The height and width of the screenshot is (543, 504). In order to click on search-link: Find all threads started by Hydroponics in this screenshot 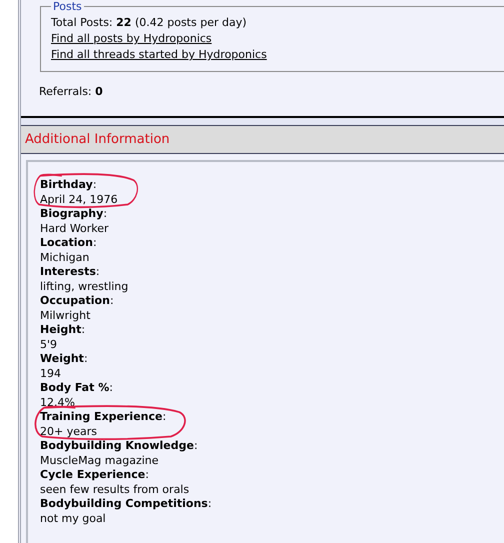, I will do `click(159, 54)`.